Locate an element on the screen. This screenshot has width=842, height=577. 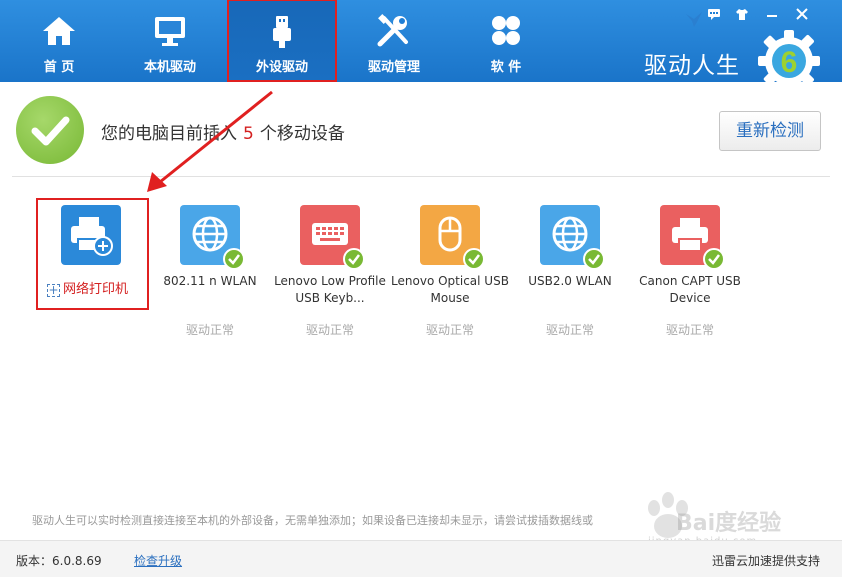
mouse-icon is located at coordinates (452, 237).